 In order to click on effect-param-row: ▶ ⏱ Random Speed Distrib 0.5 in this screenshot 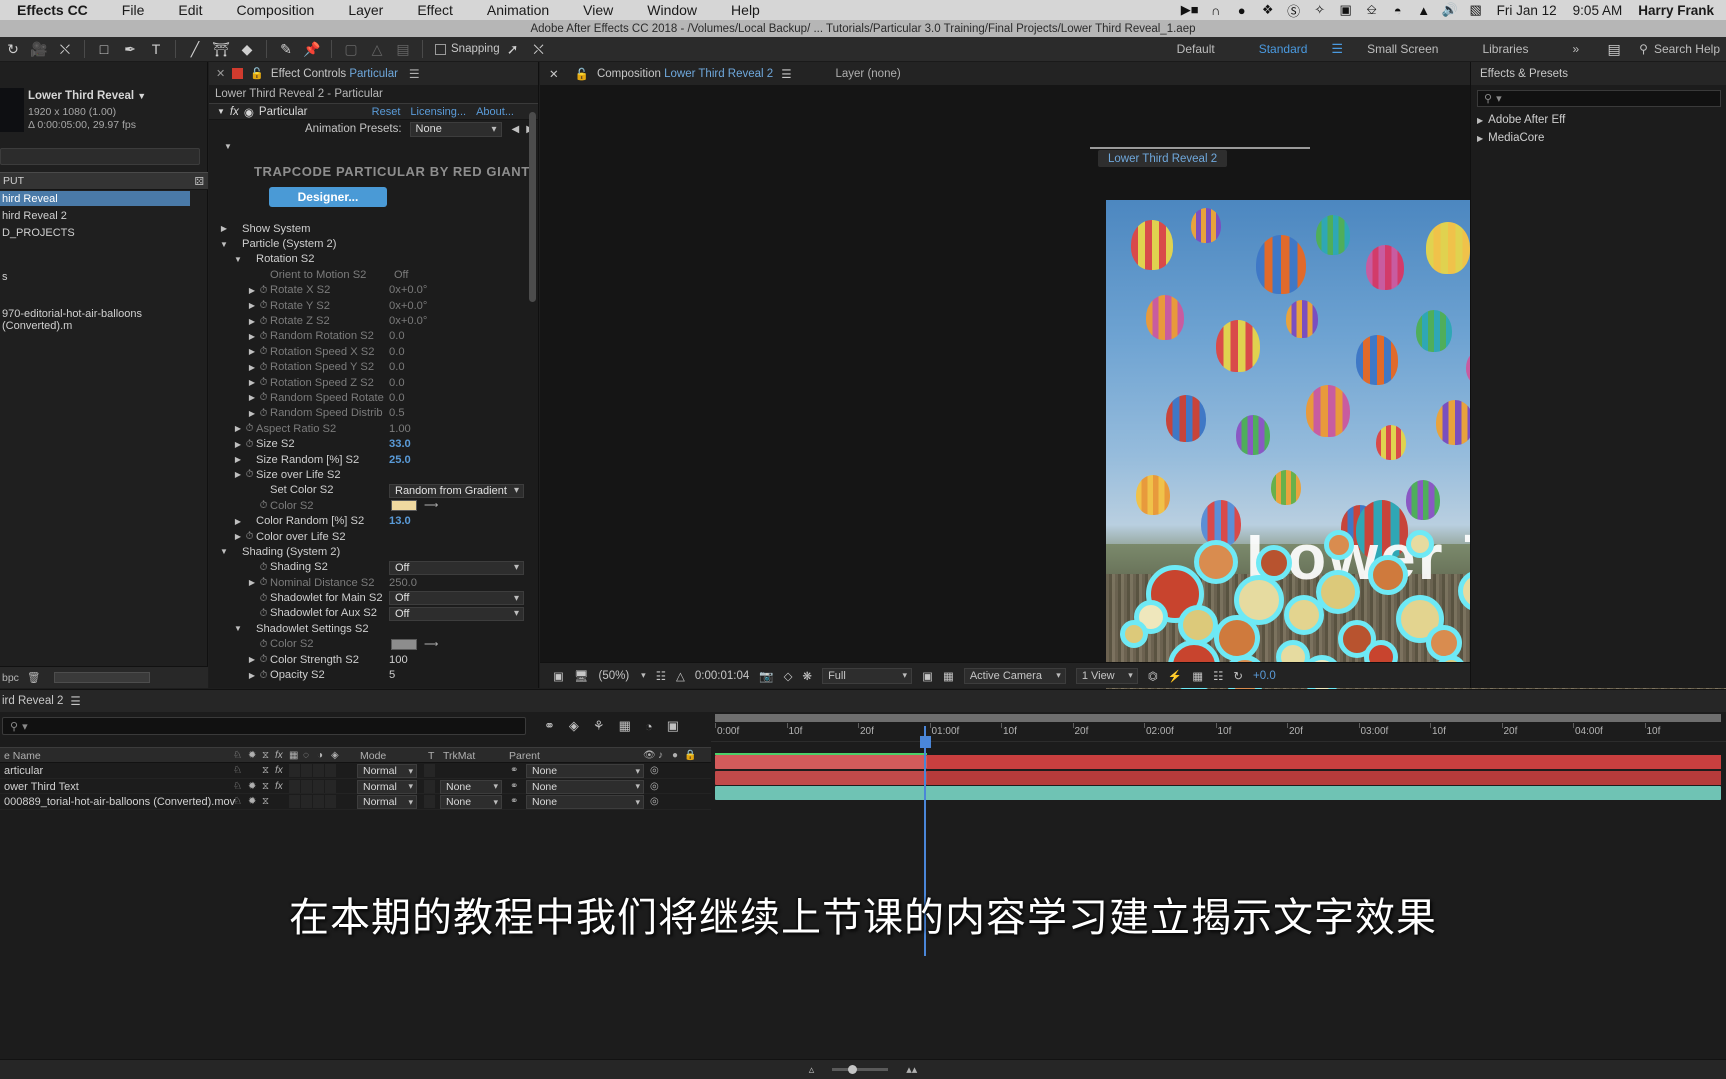, I will do `click(373, 413)`.